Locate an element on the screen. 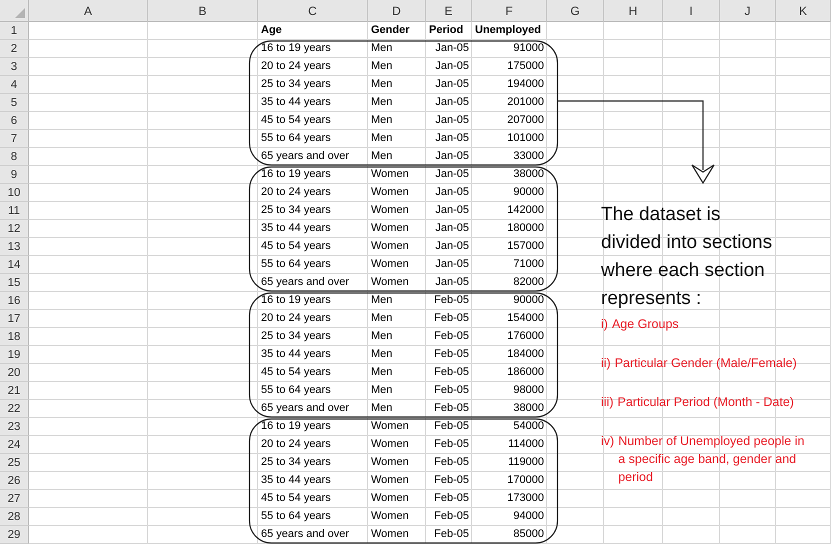 Image resolution: width=831 pixels, height=547 pixels. column-header: D is located at coordinates (397, 11).